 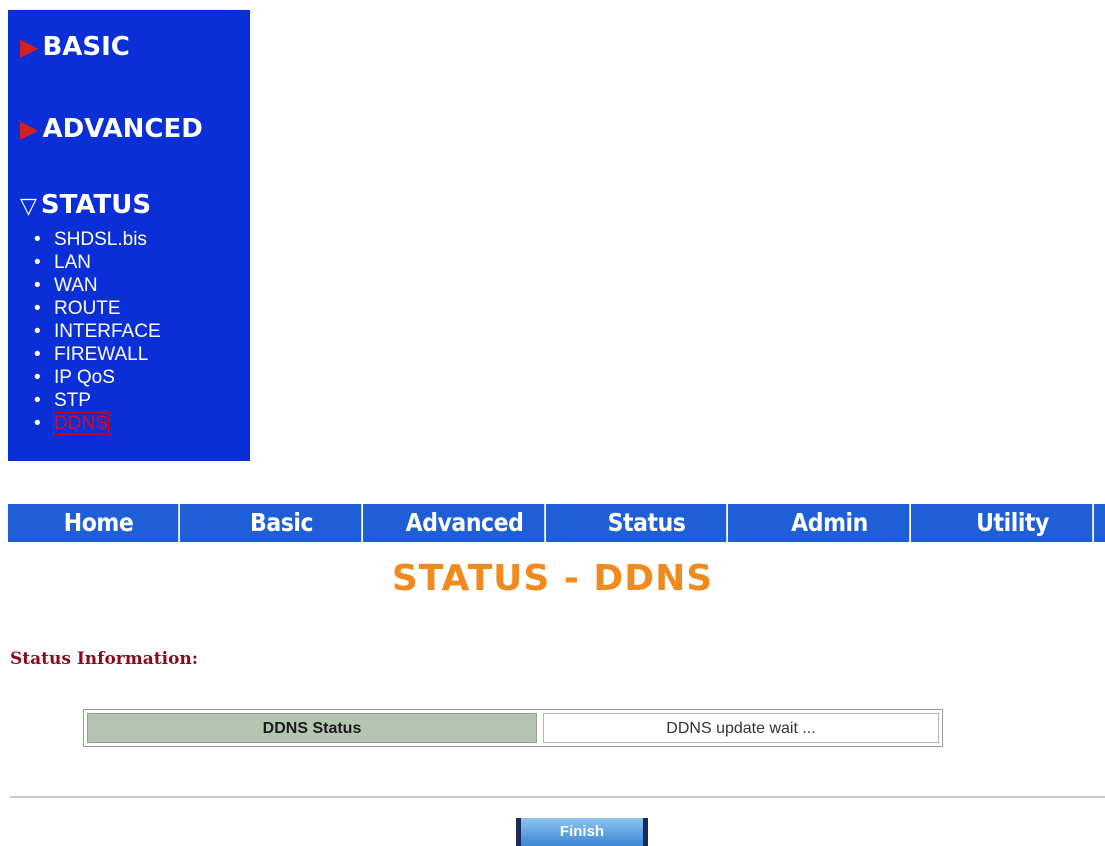 What do you see at coordinates (648, 523) in the screenshot?
I see `nav-status: Status` at bounding box center [648, 523].